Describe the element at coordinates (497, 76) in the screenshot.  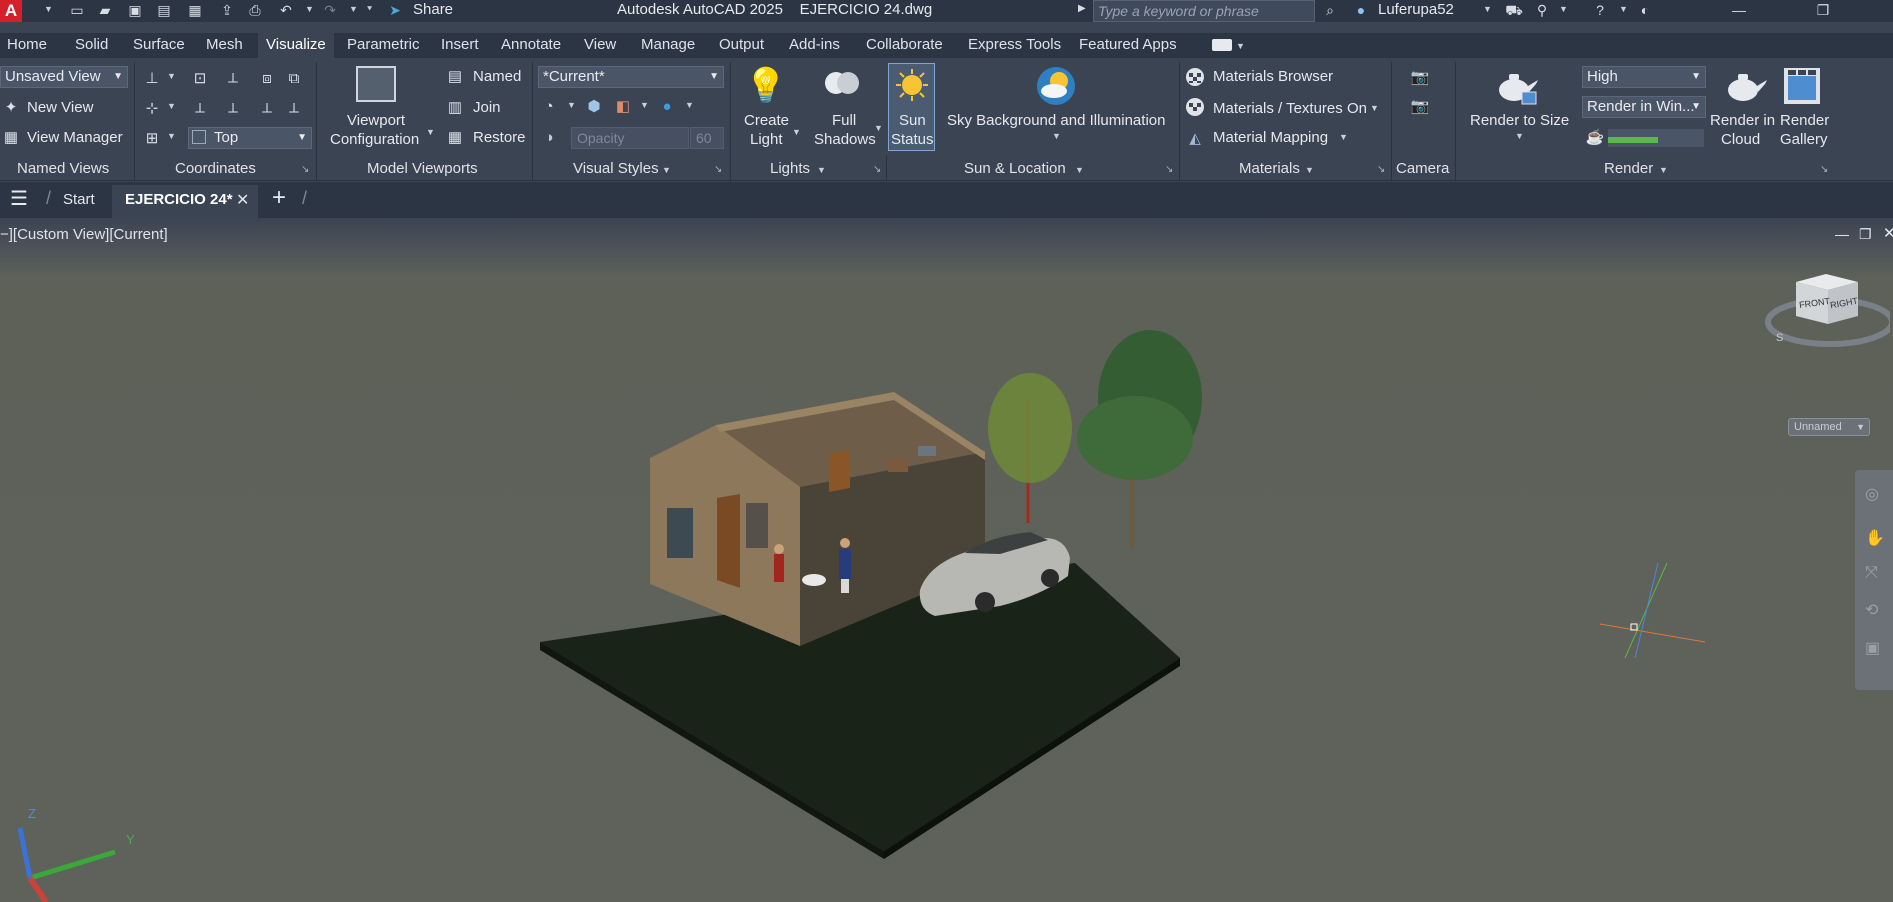
I see `named-viewports-button: Named` at that location.